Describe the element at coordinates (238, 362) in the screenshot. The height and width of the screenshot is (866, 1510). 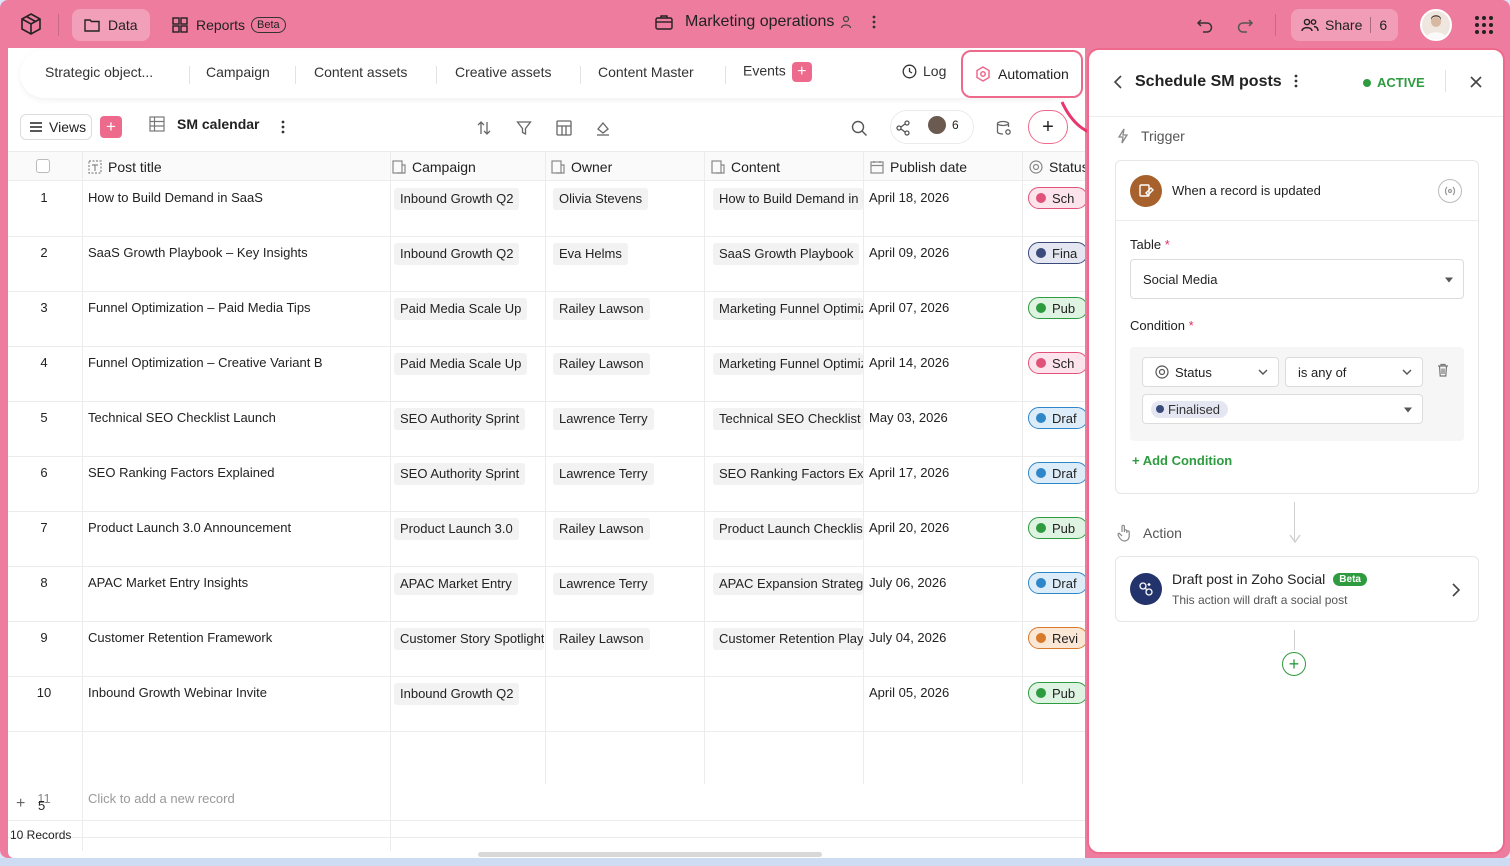
I see `post-title-cell: Funnel Optimization – Creative Variant B` at that location.